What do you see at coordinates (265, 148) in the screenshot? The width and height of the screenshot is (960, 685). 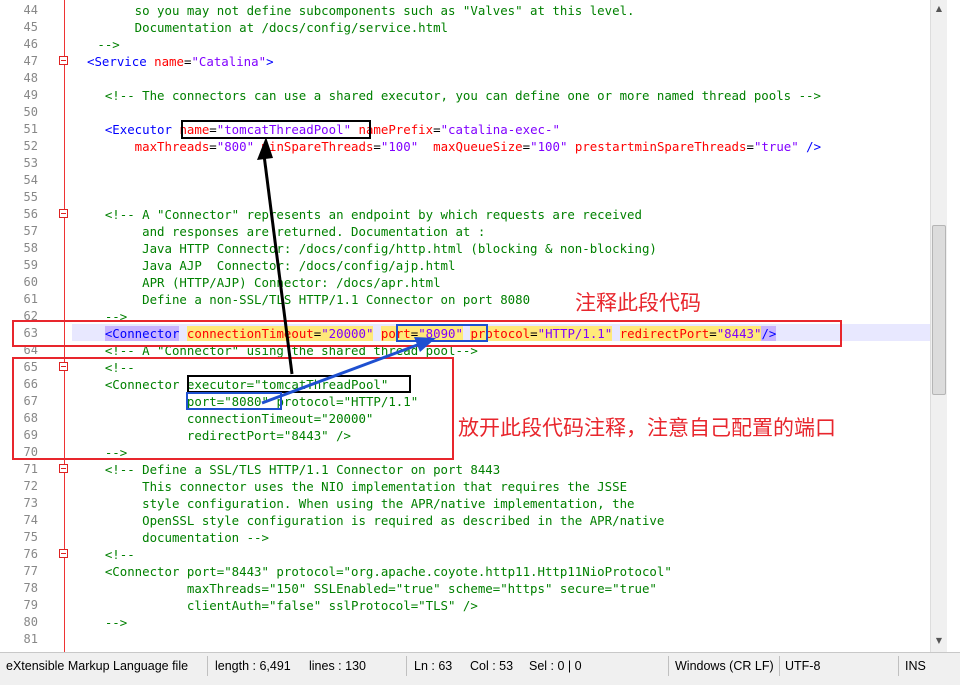 I see `black-arrow-head` at bounding box center [265, 148].